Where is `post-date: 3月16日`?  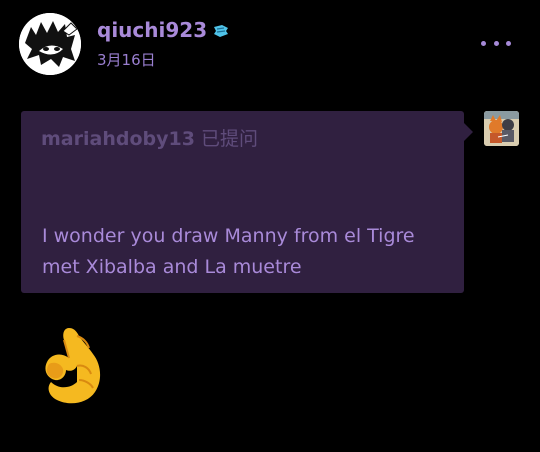
post-date: 3月16日 is located at coordinates (126, 60).